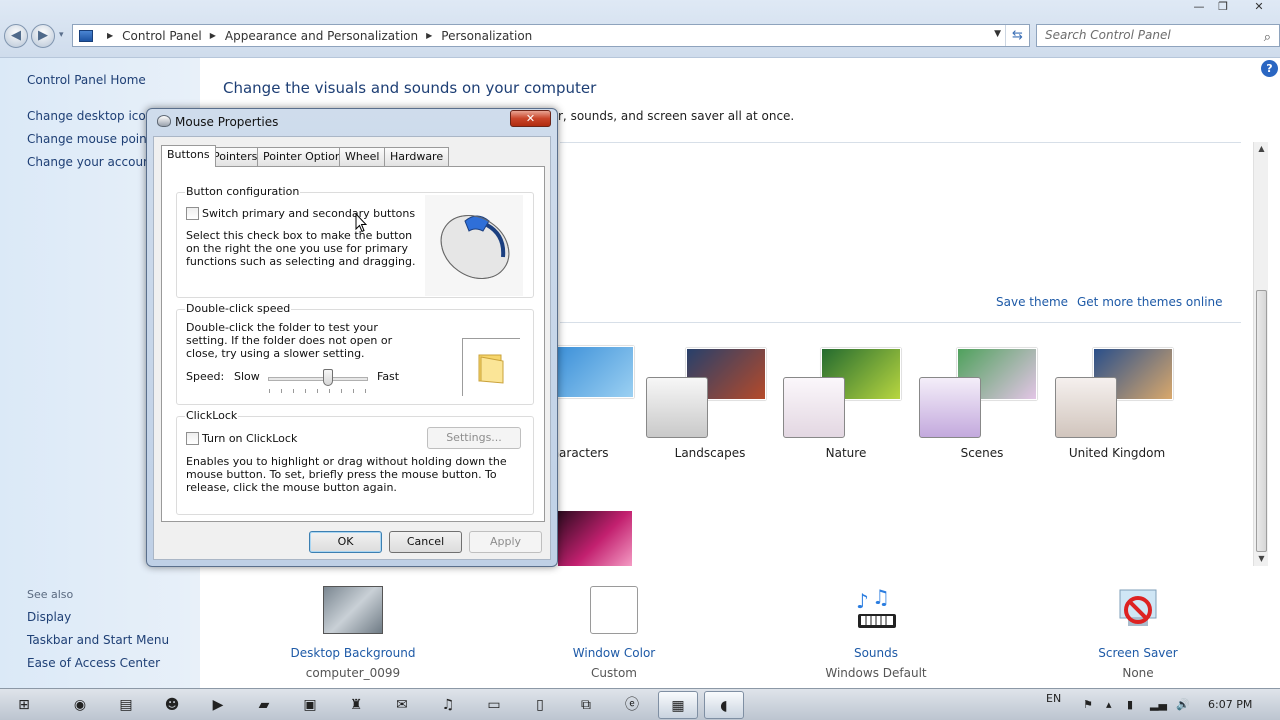 Image resolution: width=1280 pixels, height=720 pixels. What do you see at coordinates (724, 705) in the screenshot?
I see `mouse-taskbar-icon: ◖` at bounding box center [724, 705].